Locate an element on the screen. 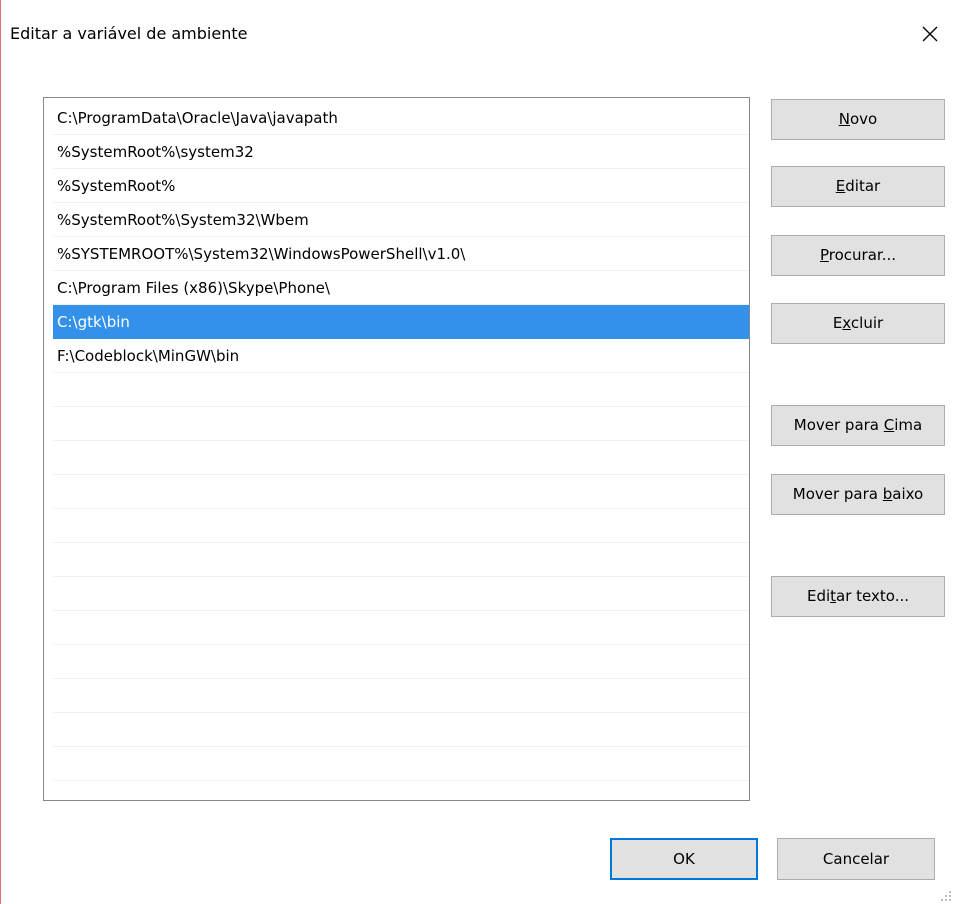 Image resolution: width=955 pixels, height=904 pixels. move-down-button-label-post: aixo is located at coordinates (908, 494).